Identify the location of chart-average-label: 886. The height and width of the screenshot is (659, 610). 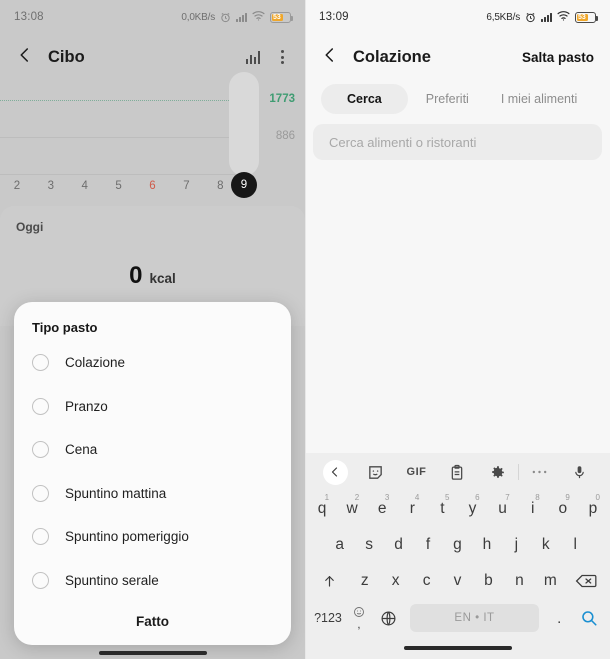
(285, 136).